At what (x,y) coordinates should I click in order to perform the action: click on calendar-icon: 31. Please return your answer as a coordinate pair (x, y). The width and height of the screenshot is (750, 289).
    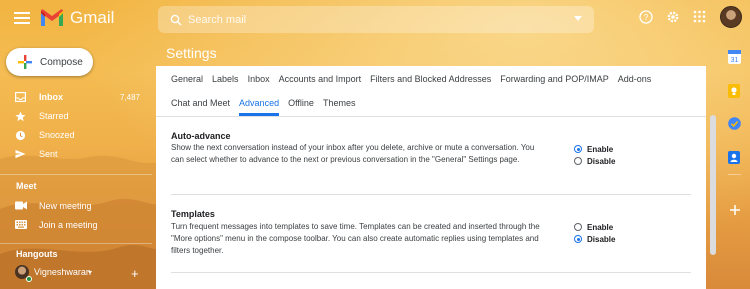
    Looking at the image, I should click on (734, 57).